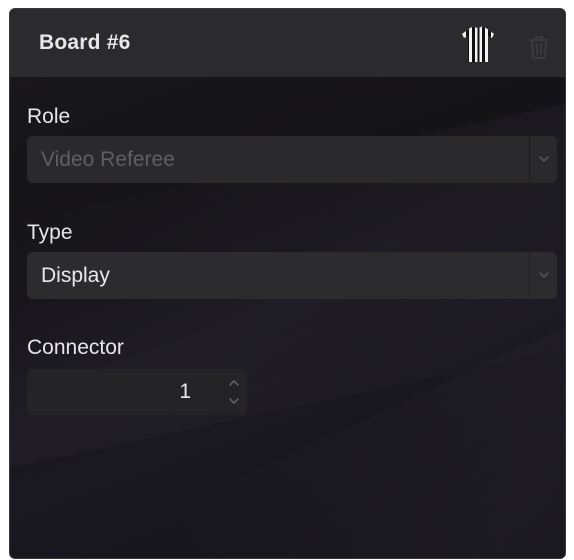 Image resolution: width=574 pixels, height=560 pixels. Describe the element at coordinates (137, 392) in the screenshot. I see `connector-stepper: 1` at that location.